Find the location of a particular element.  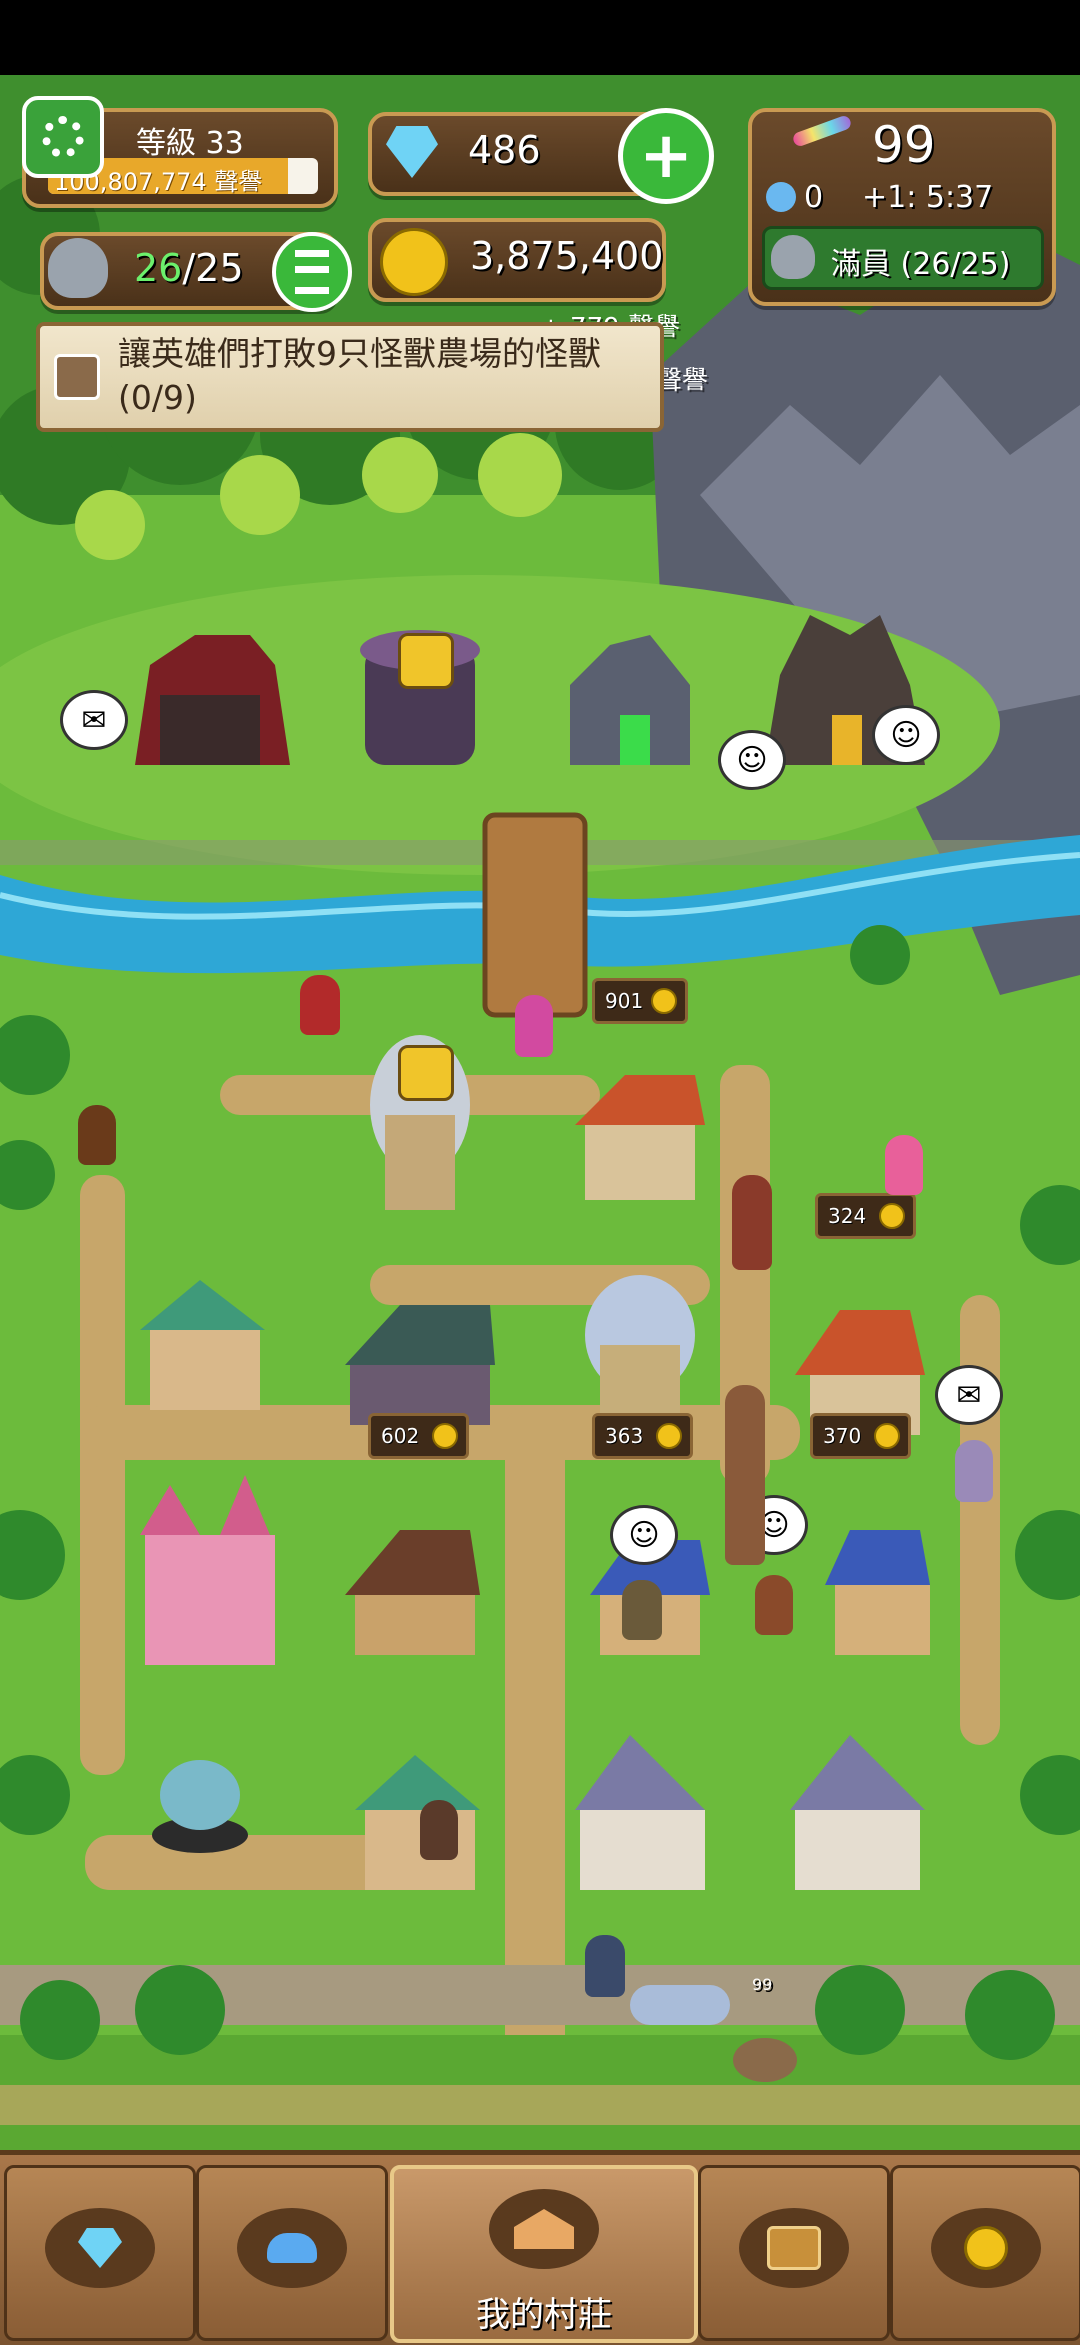

gold-value: 3,875,400 is located at coordinates (567, 256).